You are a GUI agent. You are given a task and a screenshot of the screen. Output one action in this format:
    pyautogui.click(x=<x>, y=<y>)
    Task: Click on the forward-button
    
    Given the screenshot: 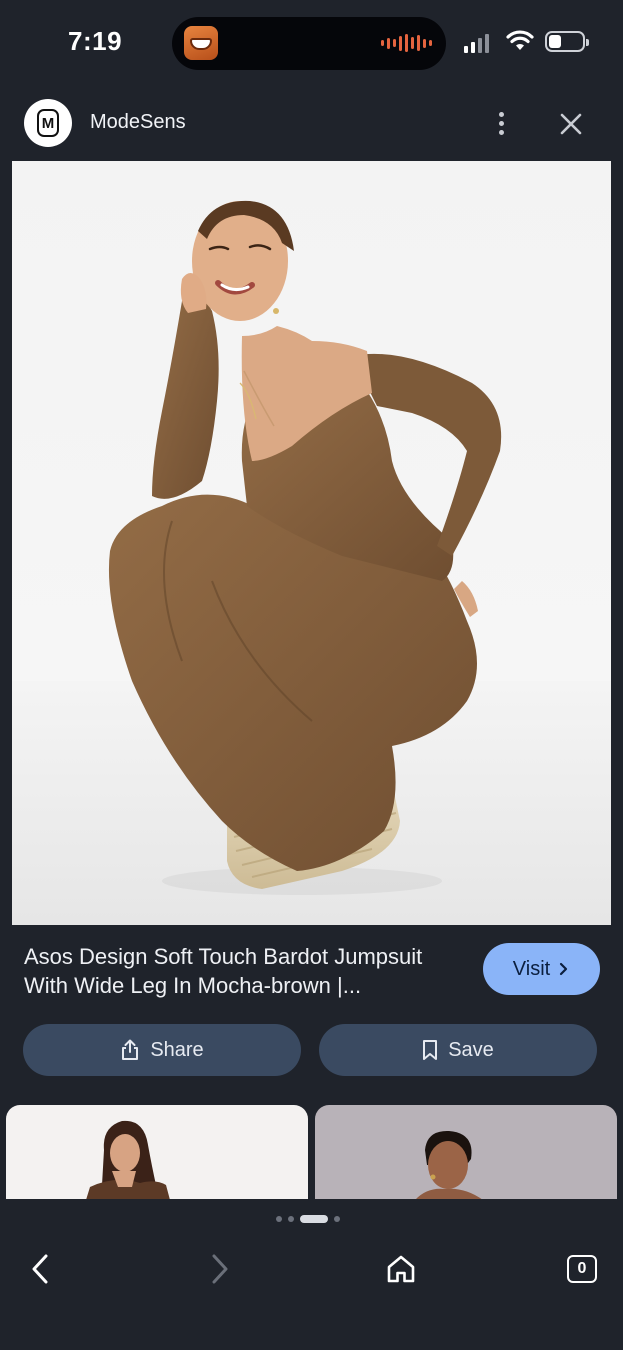 What is the action you would take?
    pyautogui.click(x=220, y=1269)
    